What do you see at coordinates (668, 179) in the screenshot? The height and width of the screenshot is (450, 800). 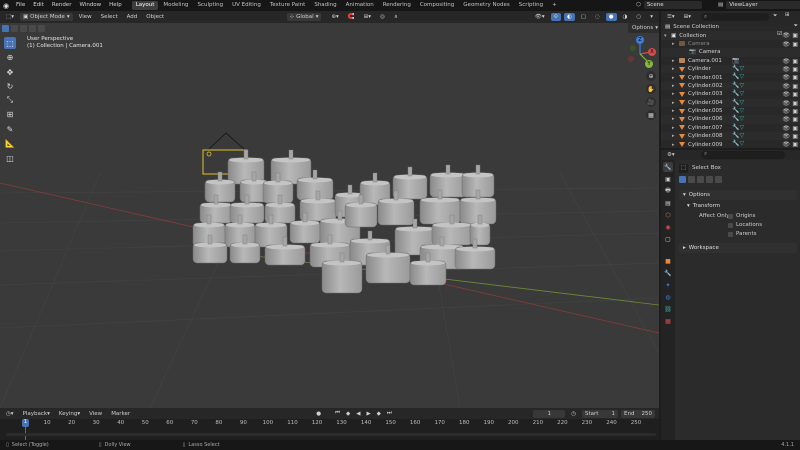 I see `tab-render-icon: ▣` at bounding box center [668, 179].